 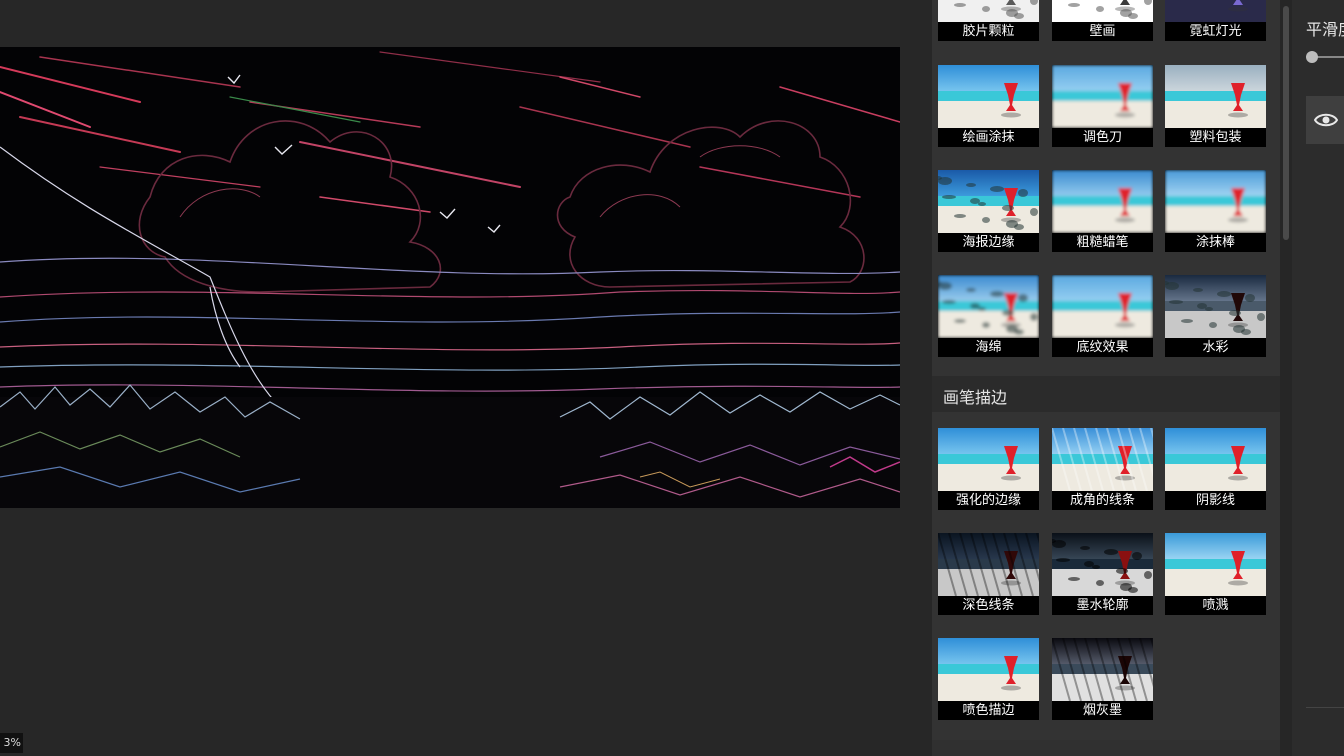 I want to click on brush-strokes-group-header: 画笔描边, so click(x=1106, y=394).